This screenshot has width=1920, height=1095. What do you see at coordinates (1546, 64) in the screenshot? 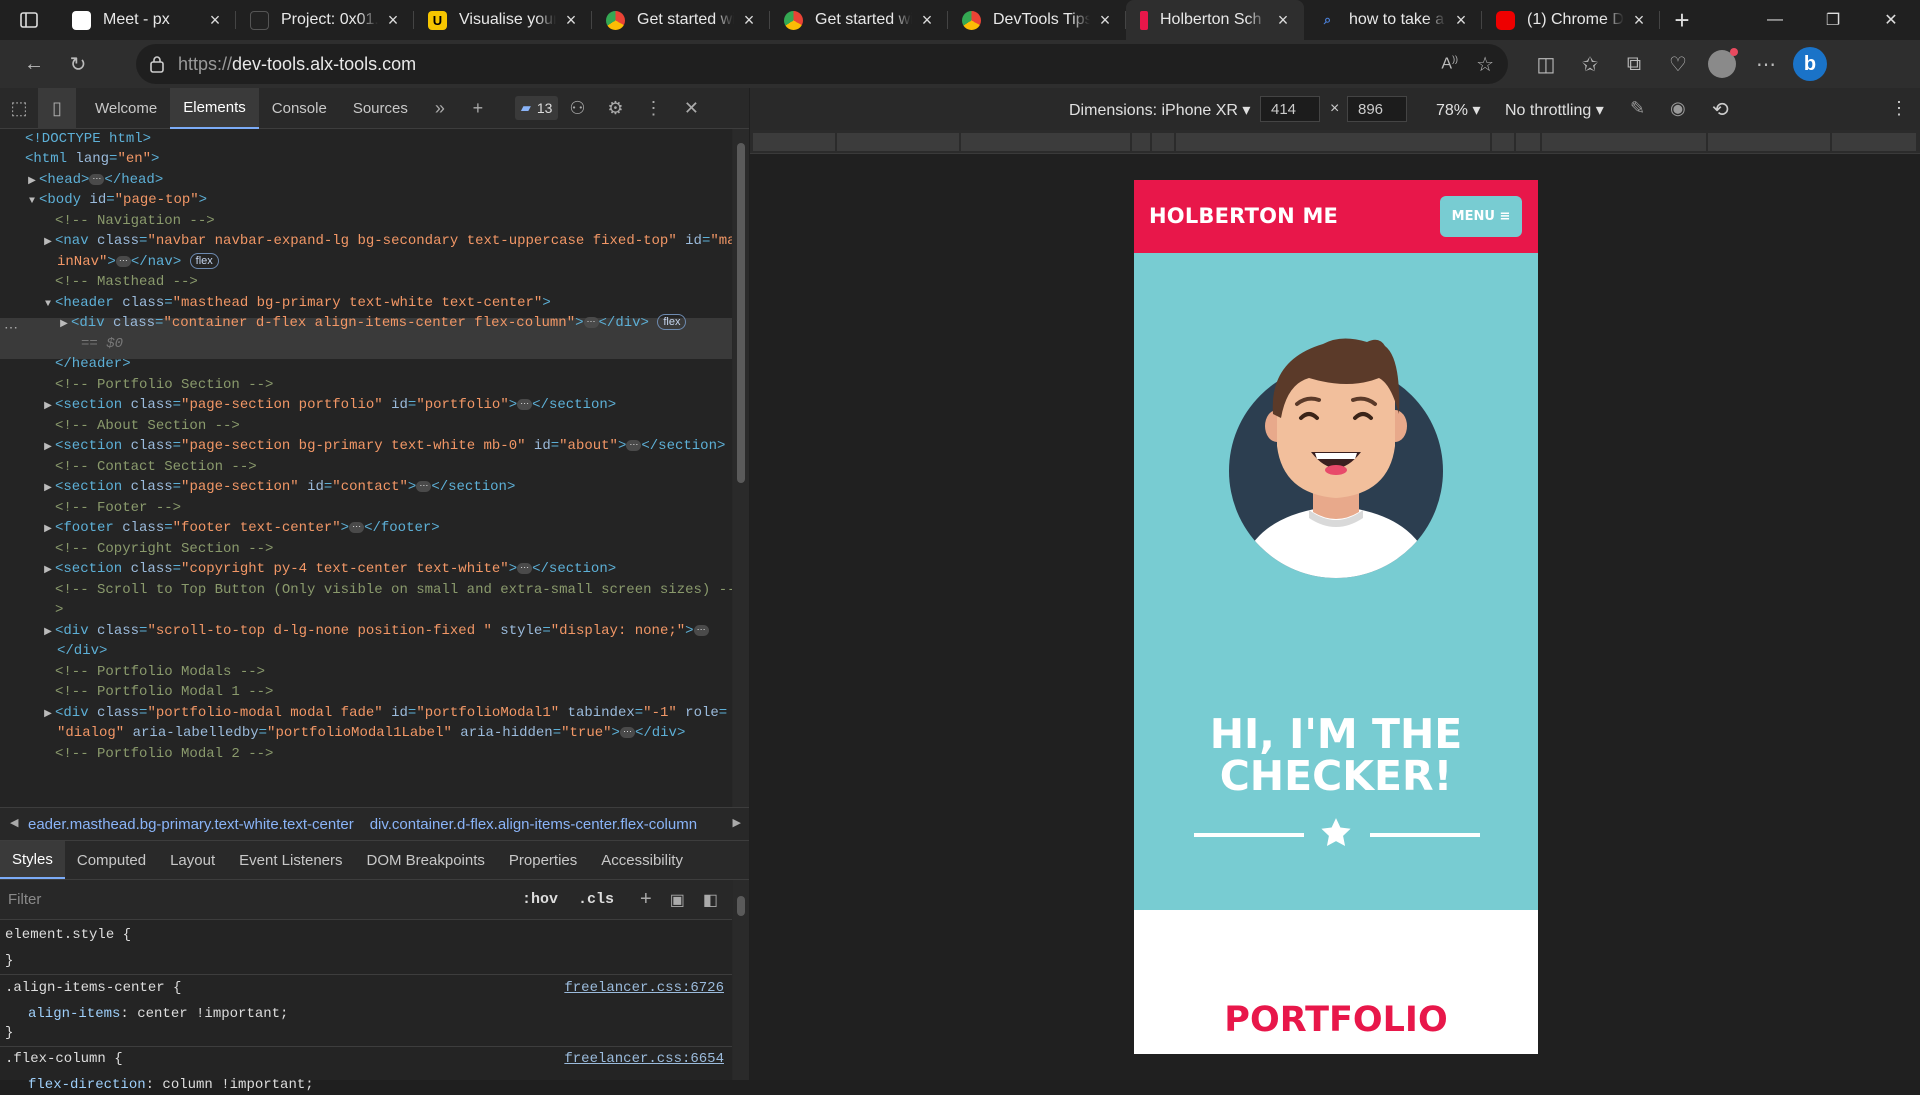
I see `split-screen-icon: ◫` at bounding box center [1546, 64].